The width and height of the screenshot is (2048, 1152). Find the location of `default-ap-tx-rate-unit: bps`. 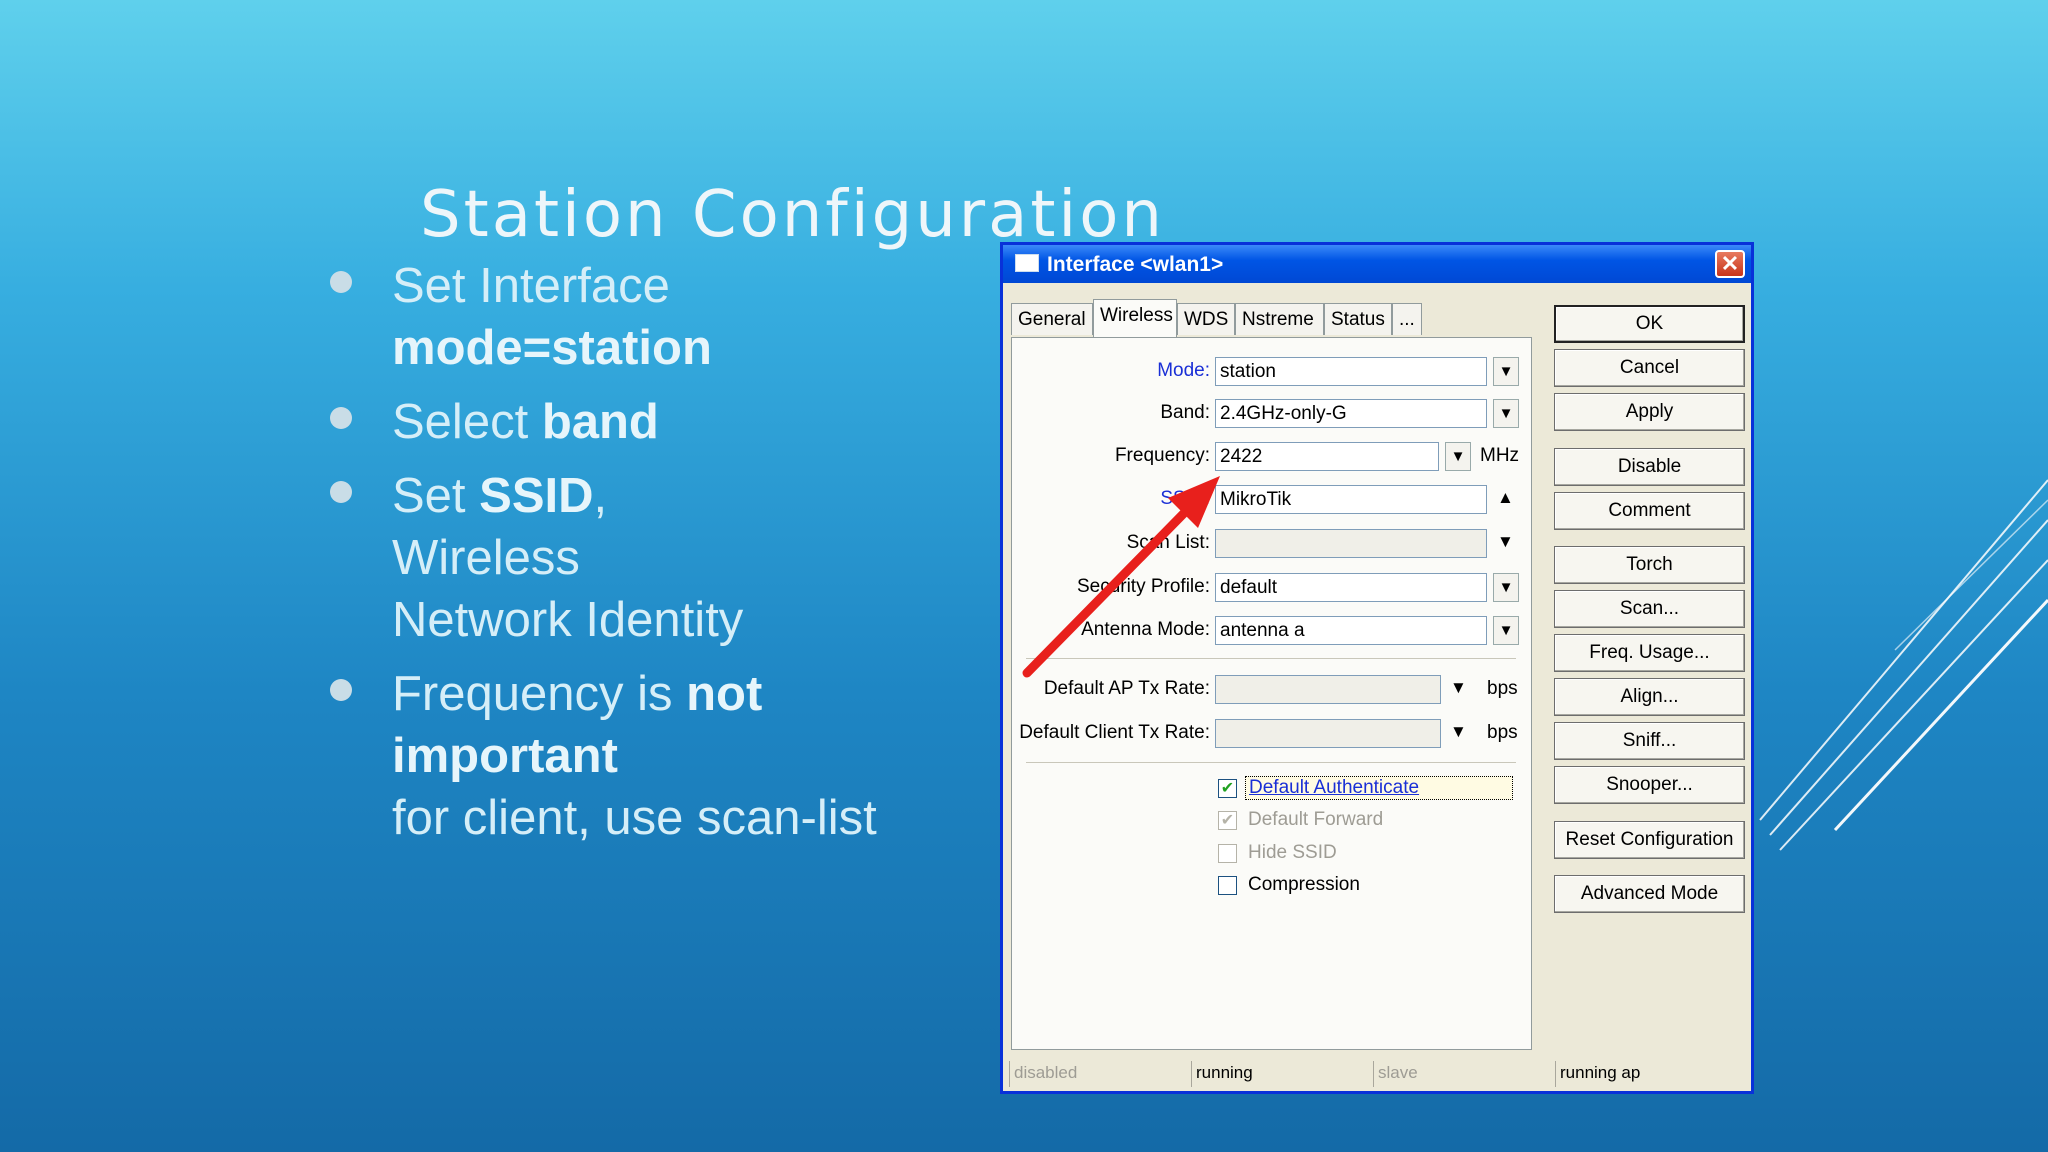

default-ap-tx-rate-unit: bps is located at coordinates (1502, 688).